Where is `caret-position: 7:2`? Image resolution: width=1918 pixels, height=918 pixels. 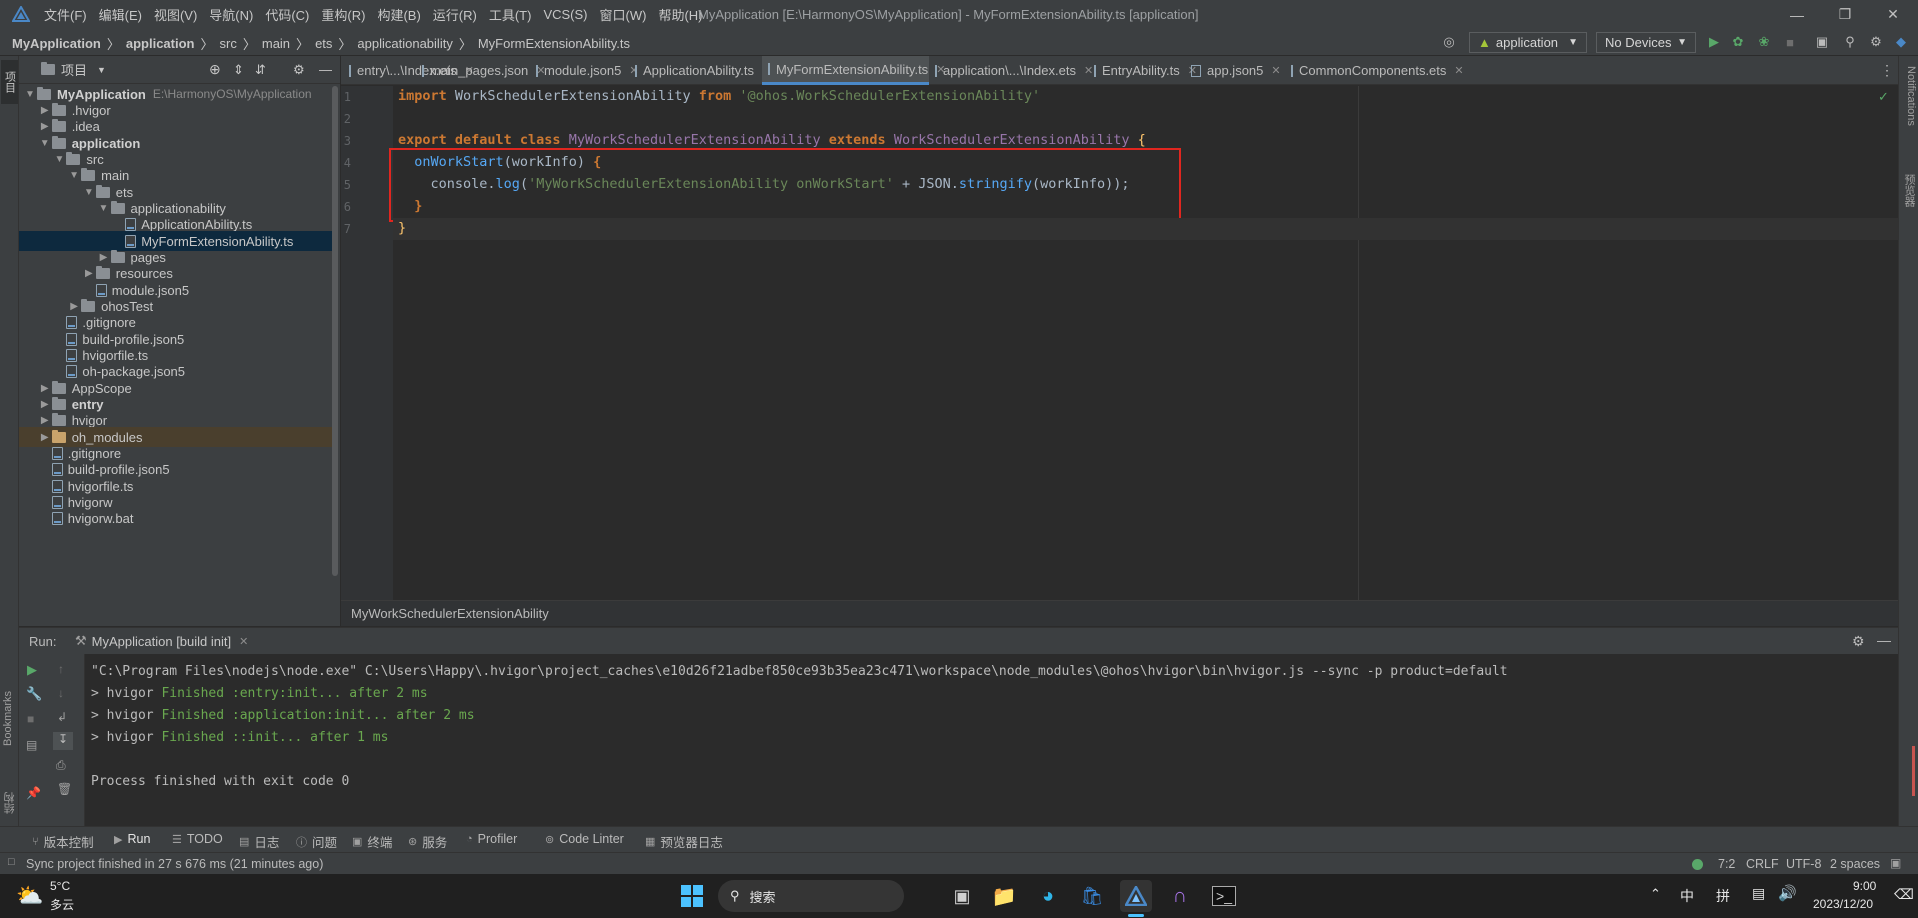
caret-position: 7:2 is located at coordinates (1726, 864).